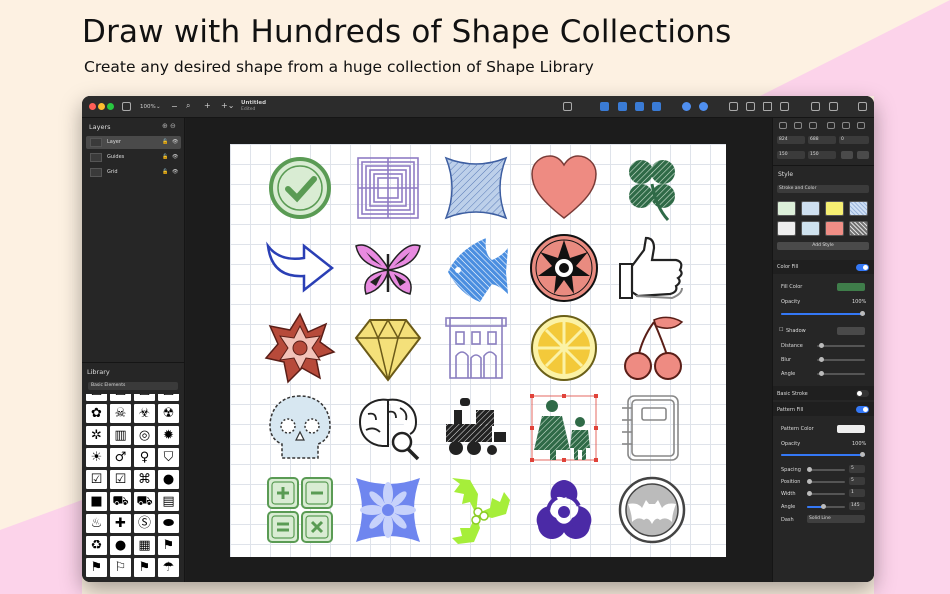  Describe the element at coordinates (862, 409) in the screenshot. I see `pattern-fill-toggle` at that location.